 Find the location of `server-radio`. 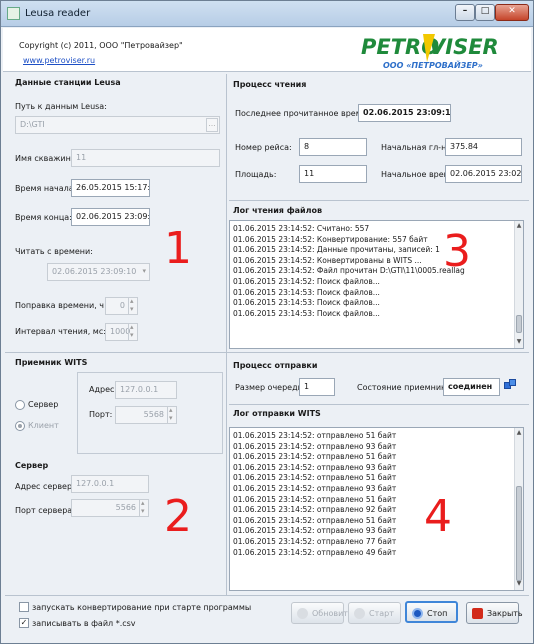

server-radio is located at coordinates (20, 405).